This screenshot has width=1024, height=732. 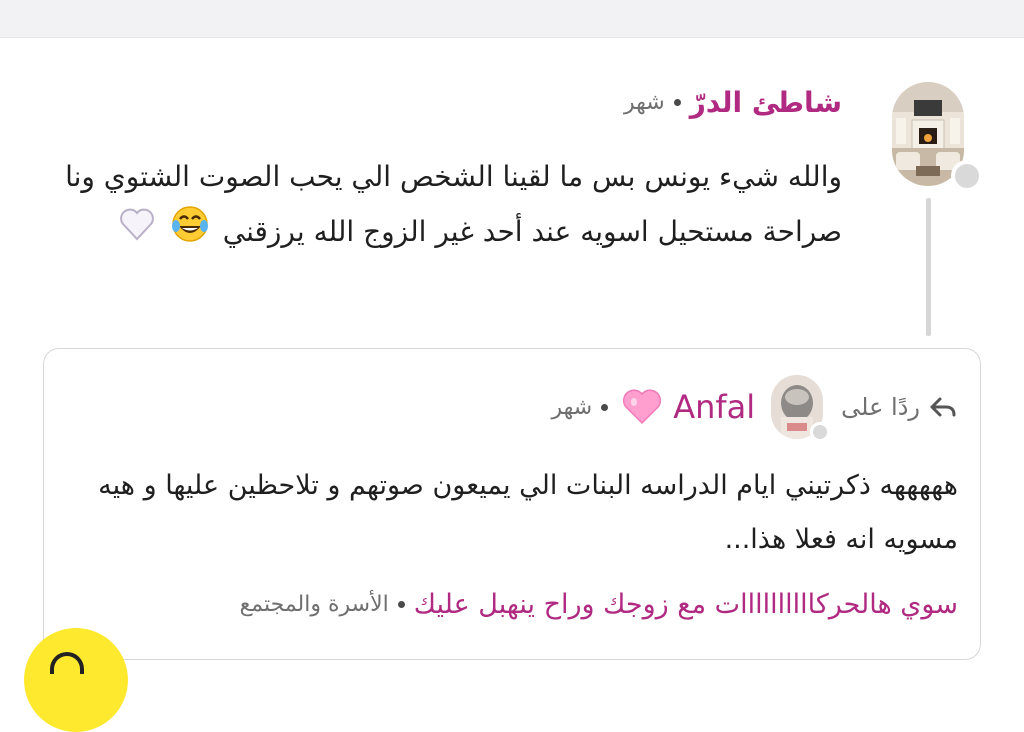 I want to click on face-with-tears-of-joy-icon, so click(x=190, y=233).